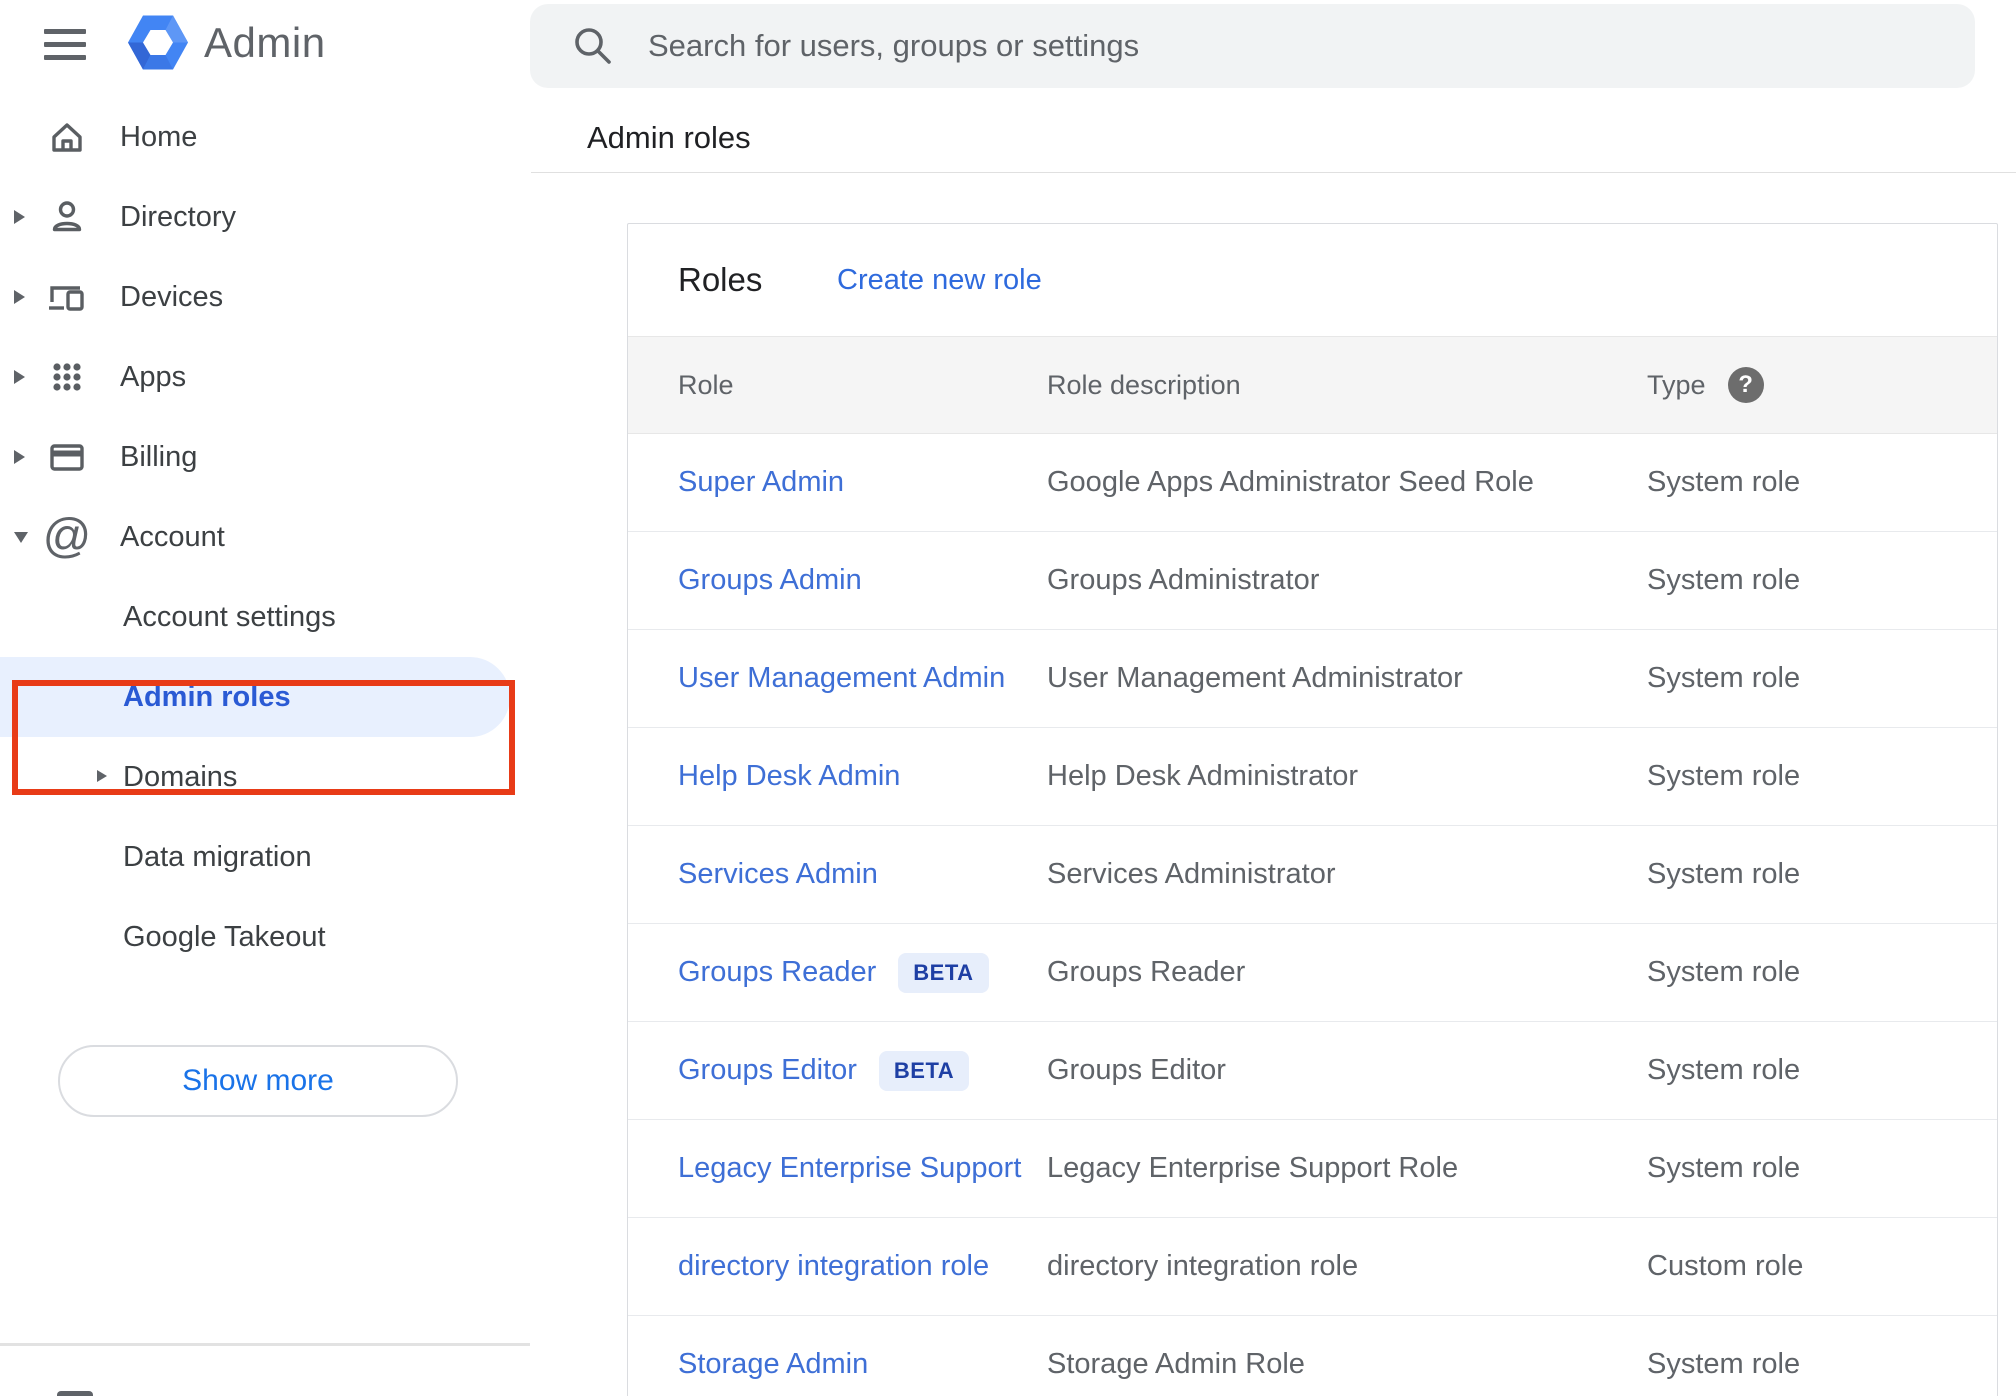 The height and width of the screenshot is (1396, 2016). Describe the element at coordinates (67, 457) in the screenshot. I see `credit-card-icon` at that location.